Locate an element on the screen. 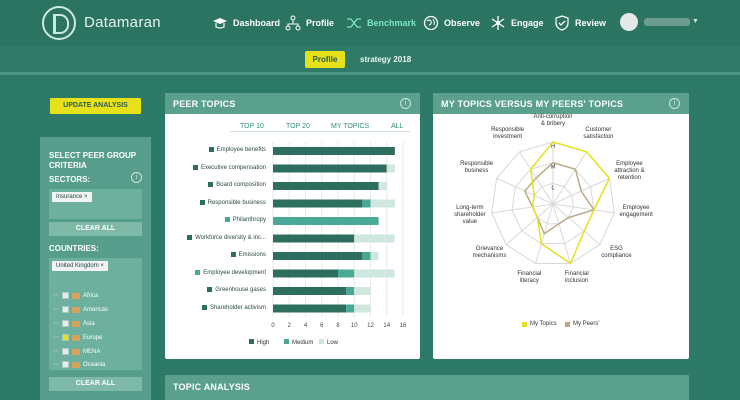 The height and width of the screenshot is (400, 740). topic-label-text: Shareholder activism is located at coordinates (237, 307).